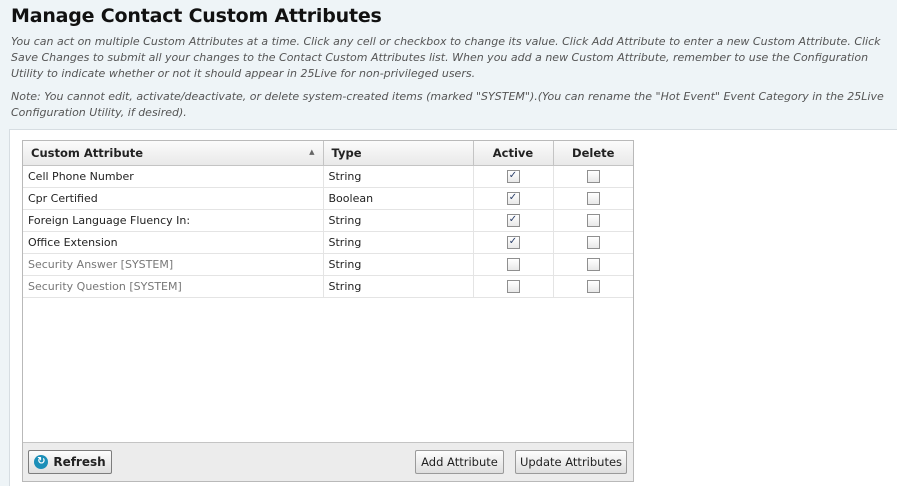 Image resolution: width=897 pixels, height=486 pixels. Describe the element at coordinates (571, 462) in the screenshot. I see `update-attributes-button: Update Attributes` at that location.